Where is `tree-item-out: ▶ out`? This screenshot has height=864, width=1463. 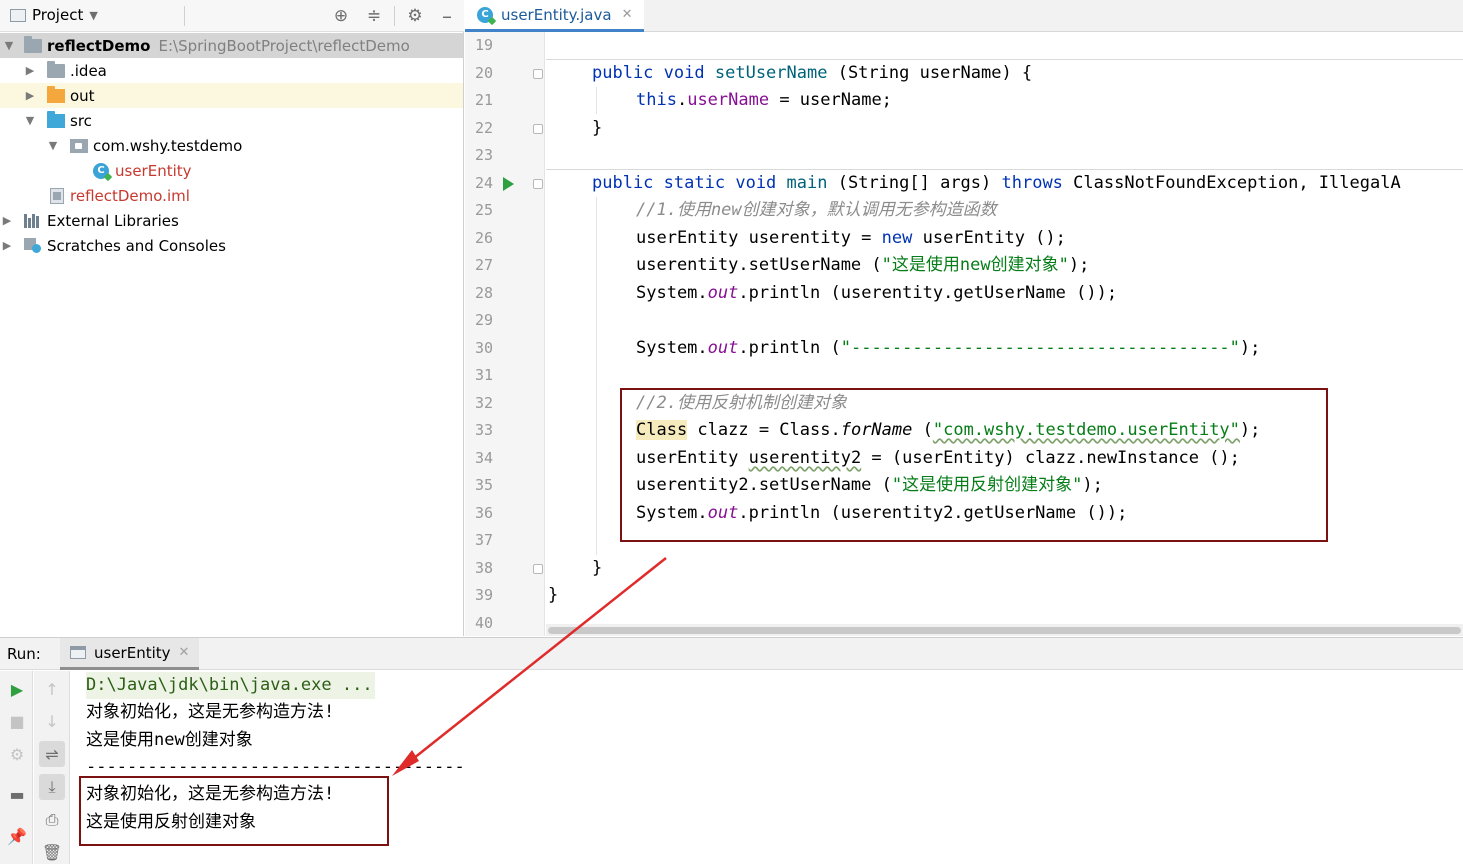 tree-item-out: ▶ out is located at coordinates (231, 95).